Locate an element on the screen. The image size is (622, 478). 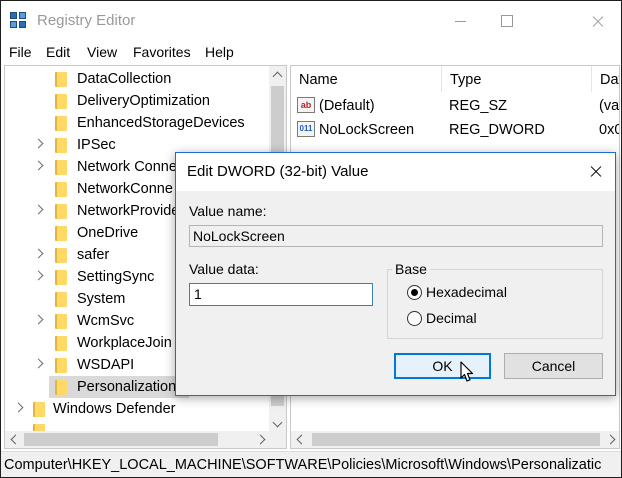
radio-checked-icon is located at coordinates (414, 292).